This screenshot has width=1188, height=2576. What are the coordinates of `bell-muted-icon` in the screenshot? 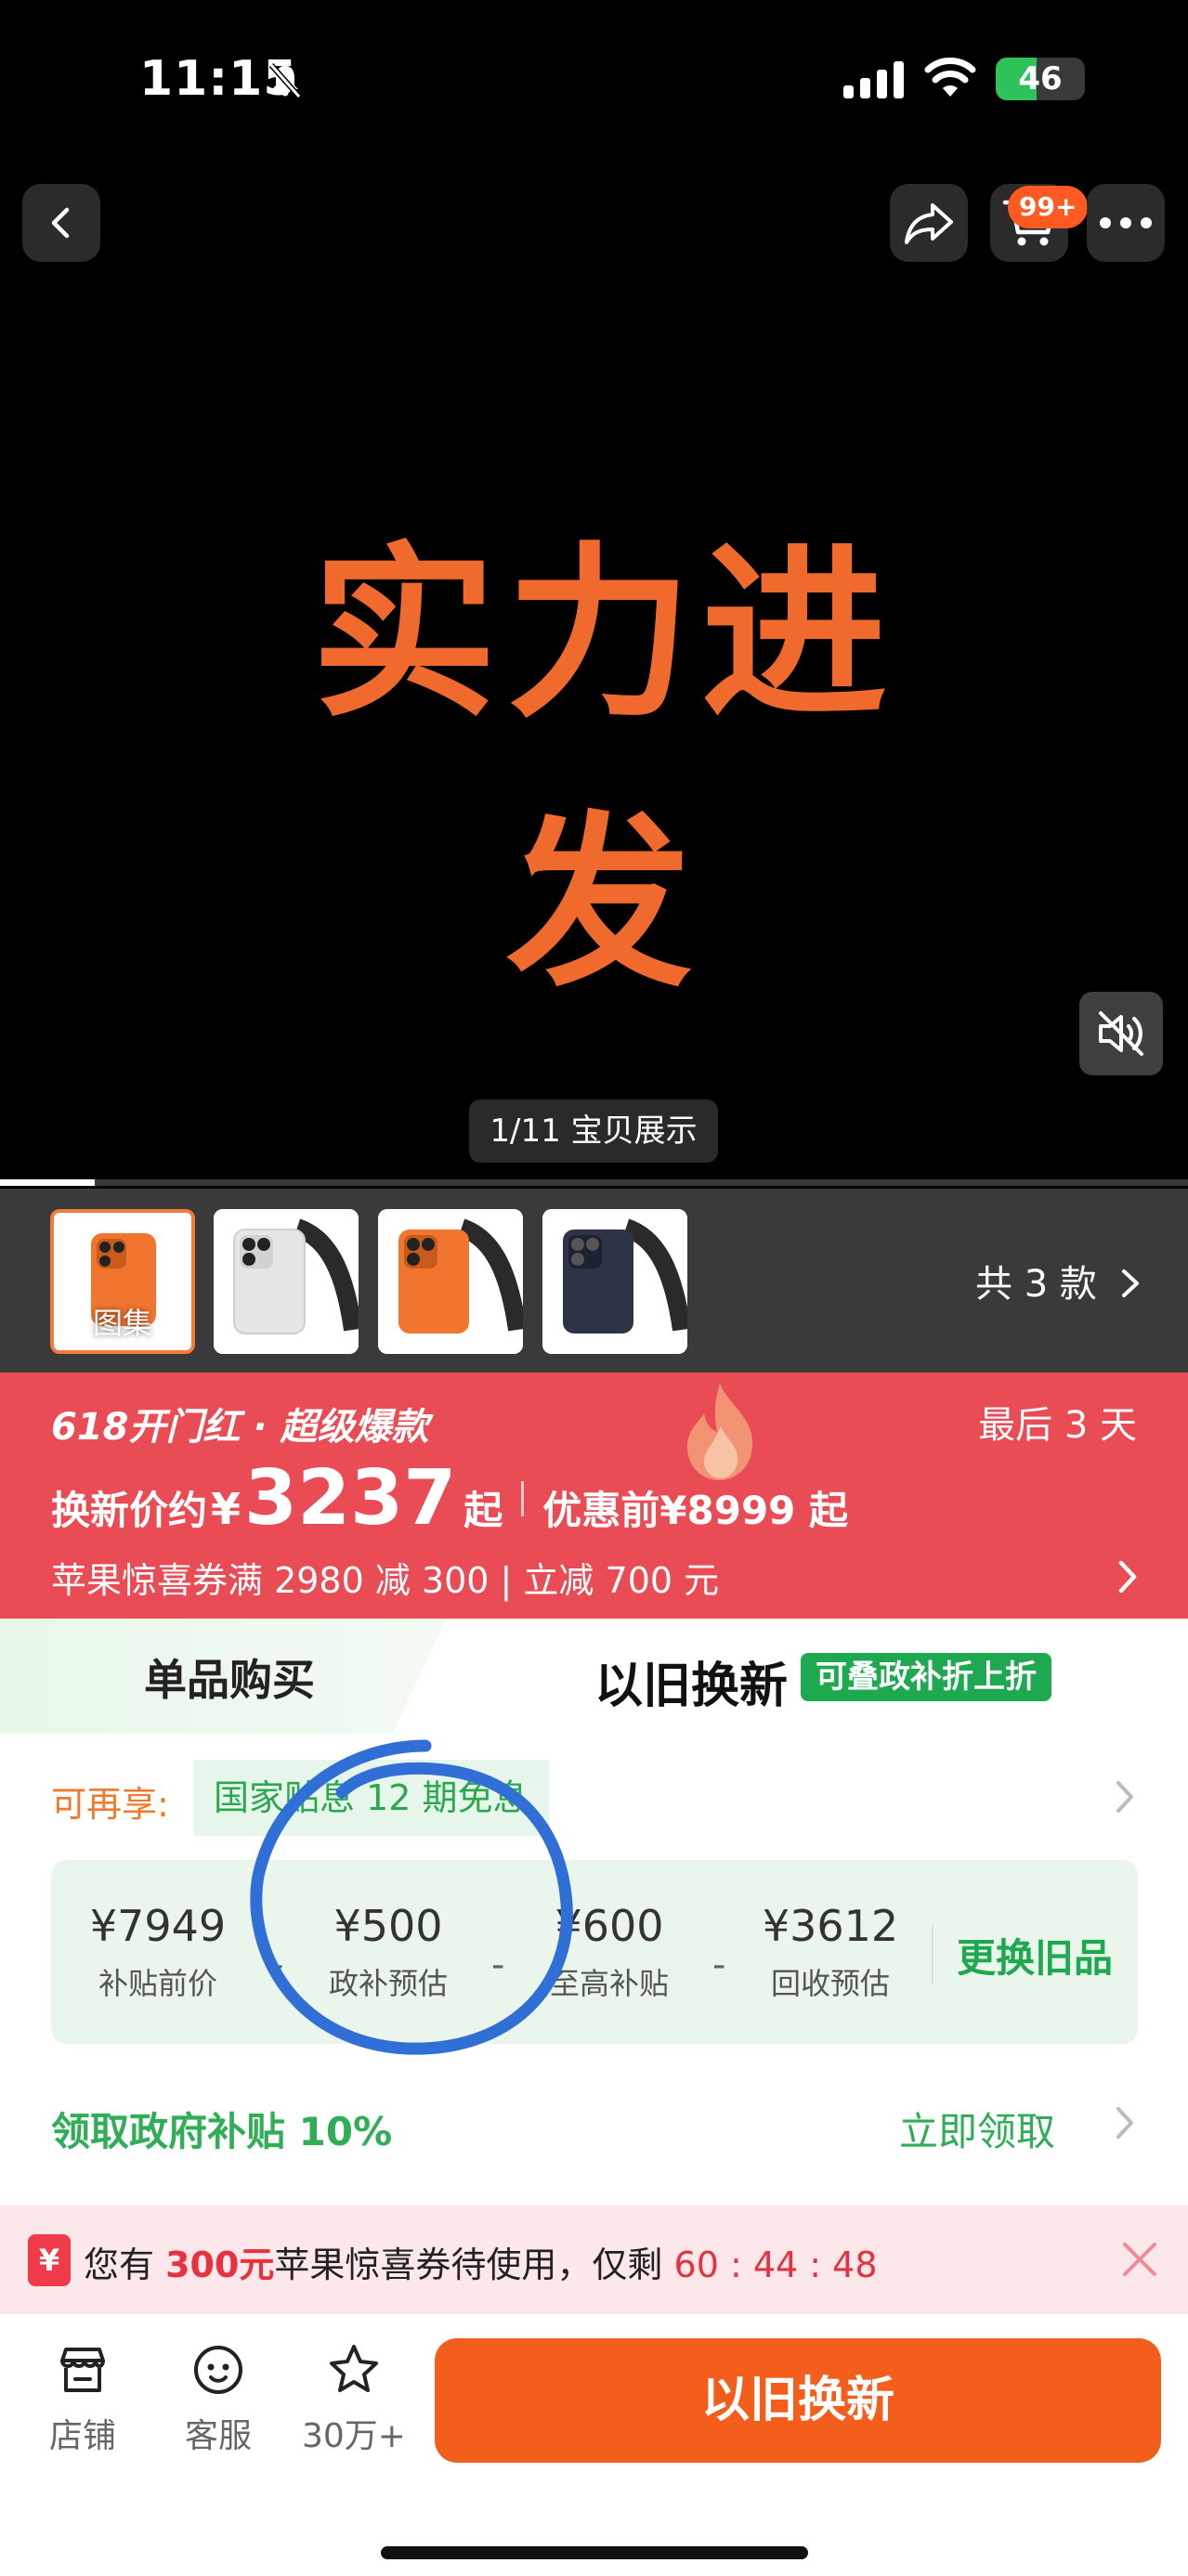 It's located at (285, 81).